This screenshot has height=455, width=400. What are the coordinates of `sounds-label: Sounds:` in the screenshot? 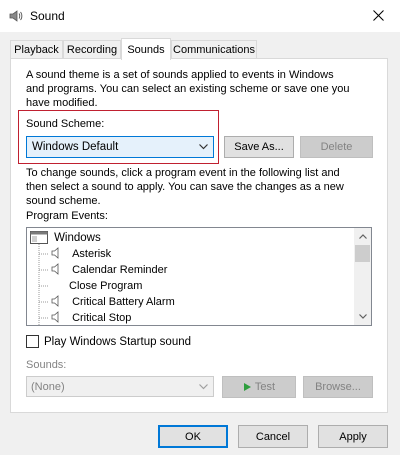 It's located at (46, 365).